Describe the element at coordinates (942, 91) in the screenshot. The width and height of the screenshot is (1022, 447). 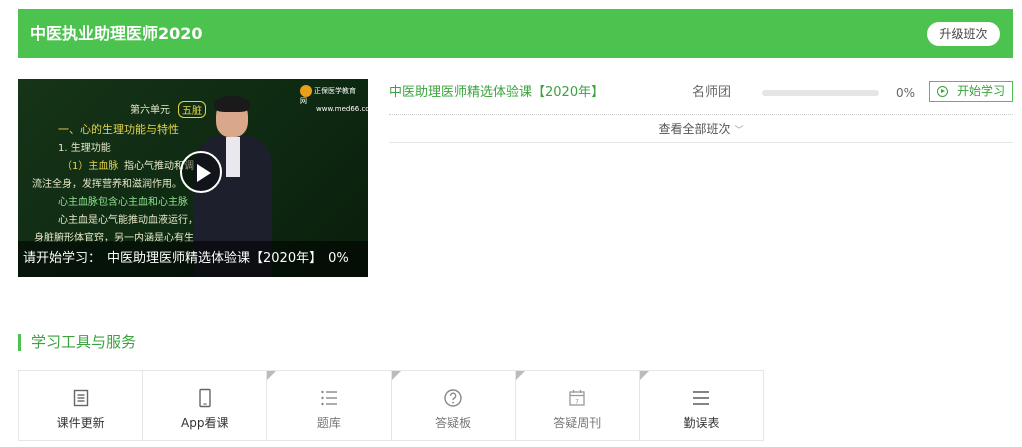
I see `play-circle-icon` at that location.